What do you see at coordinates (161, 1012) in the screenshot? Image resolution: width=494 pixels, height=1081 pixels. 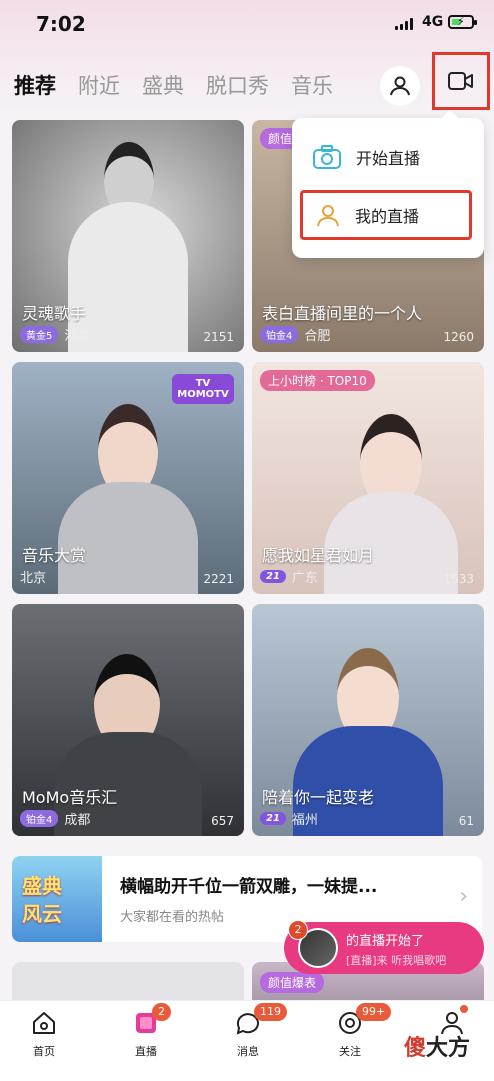 I see `nav-live-badge: 2` at bounding box center [161, 1012].